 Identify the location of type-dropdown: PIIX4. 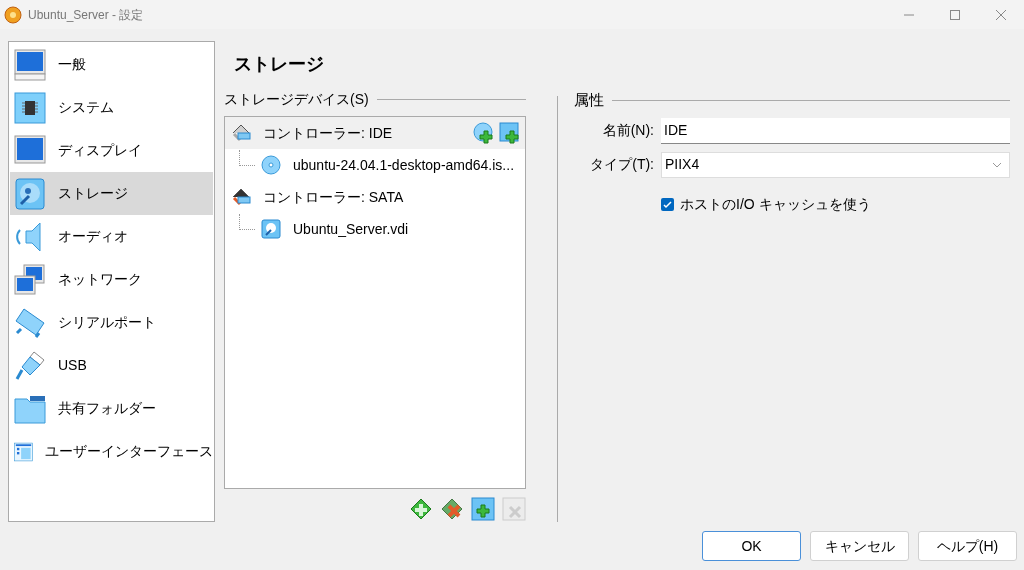
(835, 164).